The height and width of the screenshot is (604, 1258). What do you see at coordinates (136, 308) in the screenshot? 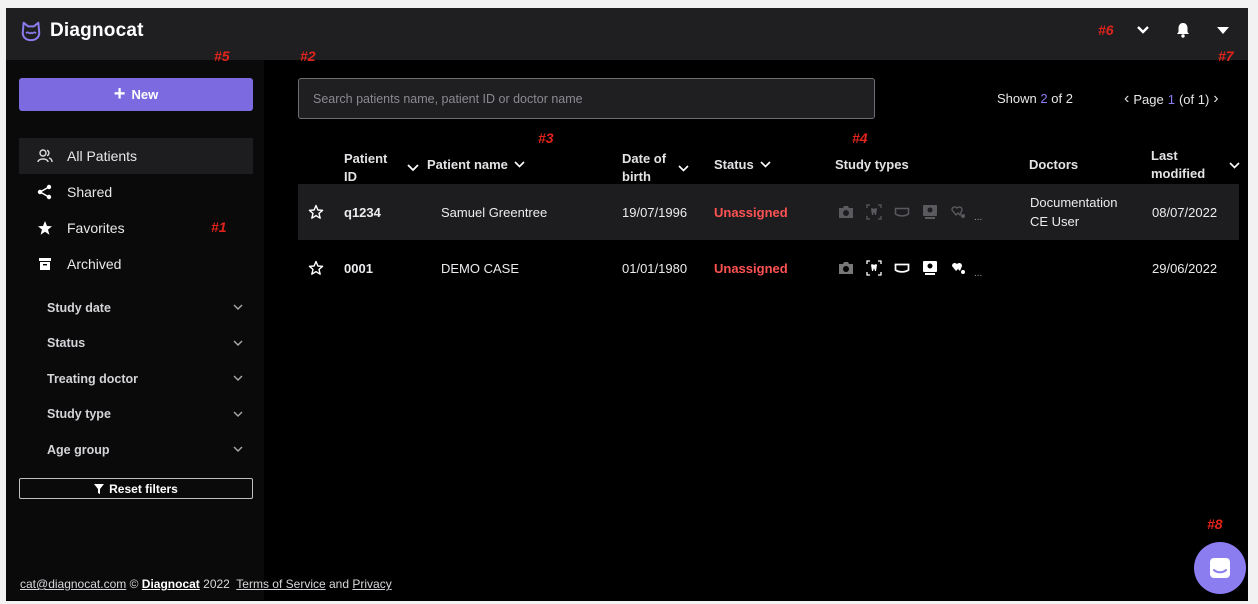
I see `filter-study-date: Study date` at bounding box center [136, 308].